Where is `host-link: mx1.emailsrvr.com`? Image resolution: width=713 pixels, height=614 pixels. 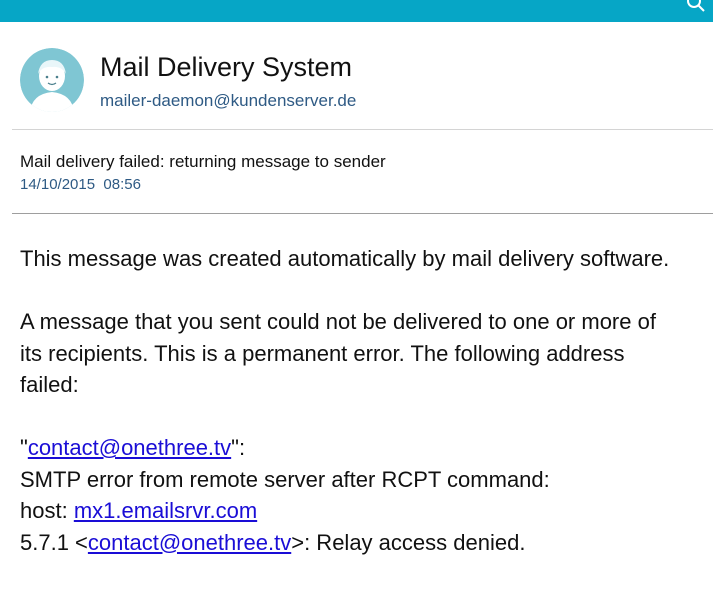
host-link: mx1.emailsrvr.com is located at coordinates (165, 510).